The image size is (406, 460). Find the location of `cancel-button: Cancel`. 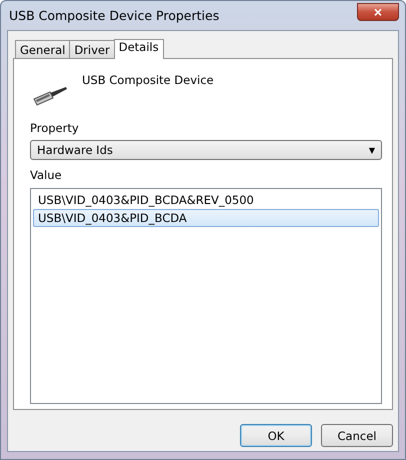

cancel-button: Cancel is located at coordinates (357, 435).